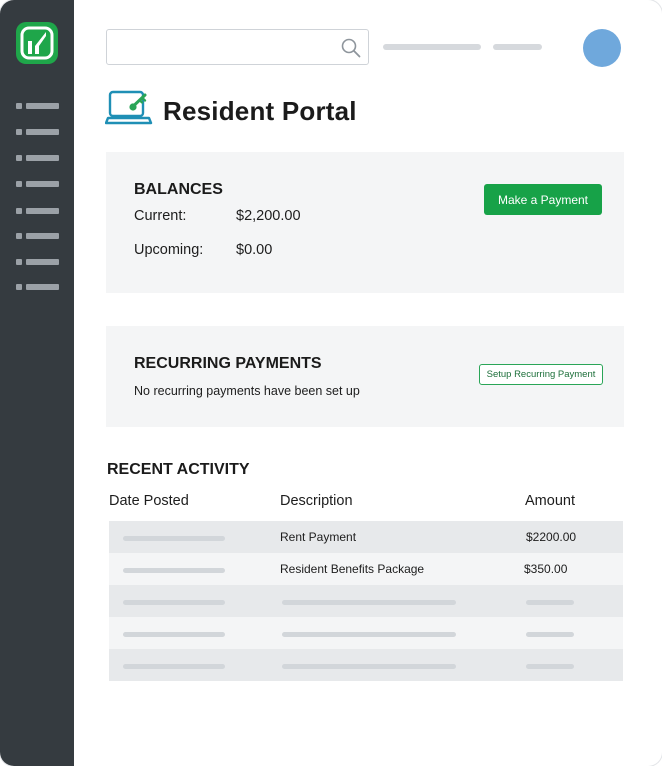  I want to click on sidebar, so click(37, 383).